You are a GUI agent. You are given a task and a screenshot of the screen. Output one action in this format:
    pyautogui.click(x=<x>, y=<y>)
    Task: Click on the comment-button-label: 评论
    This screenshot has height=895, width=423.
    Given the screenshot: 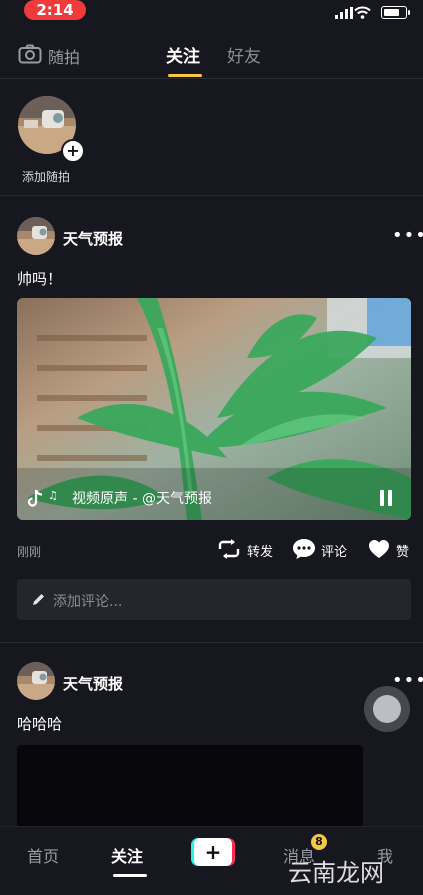 What is the action you would take?
    pyautogui.click(x=334, y=550)
    